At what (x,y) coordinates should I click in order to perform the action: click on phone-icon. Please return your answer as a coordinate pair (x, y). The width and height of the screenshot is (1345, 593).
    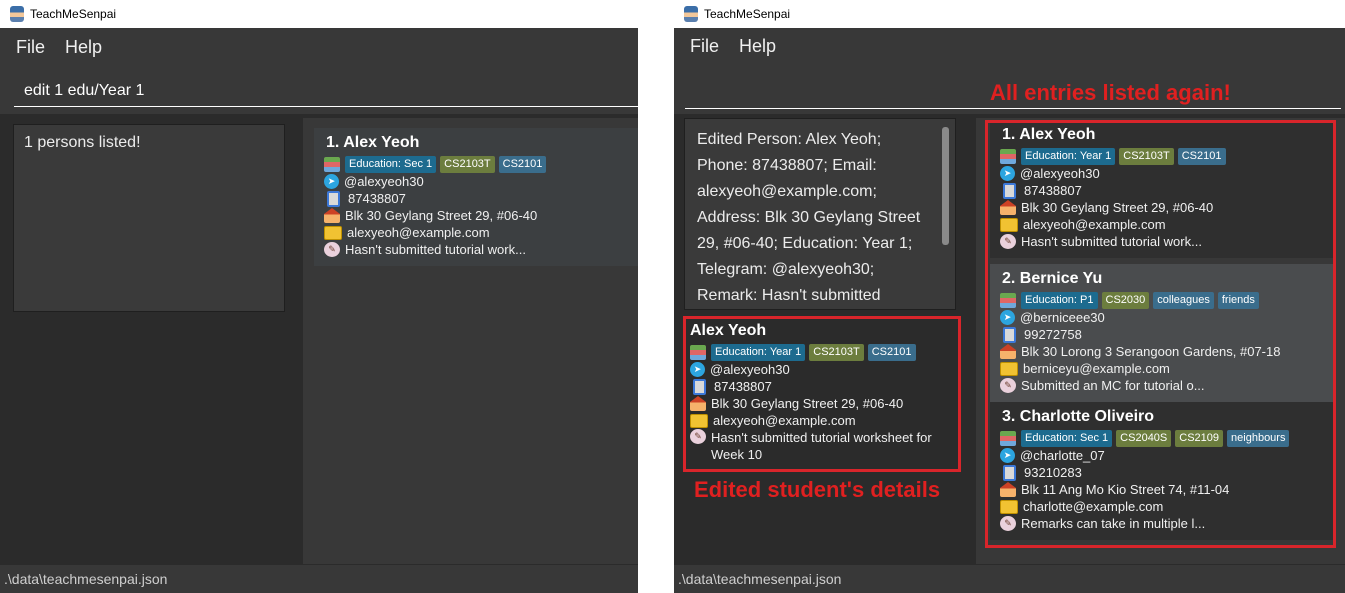
    Looking at the image, I should click on (333, 198).